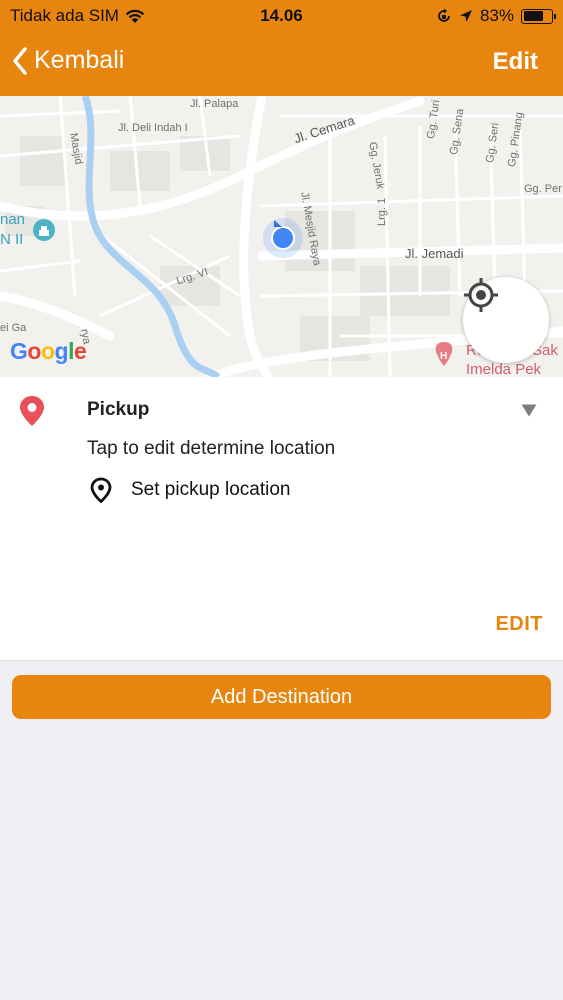 The width and height of the screenshot is (563, 1000). Describe the element at coordinates (444, 15) in the screenshot. I see `rotation-lock-icon` at that location.